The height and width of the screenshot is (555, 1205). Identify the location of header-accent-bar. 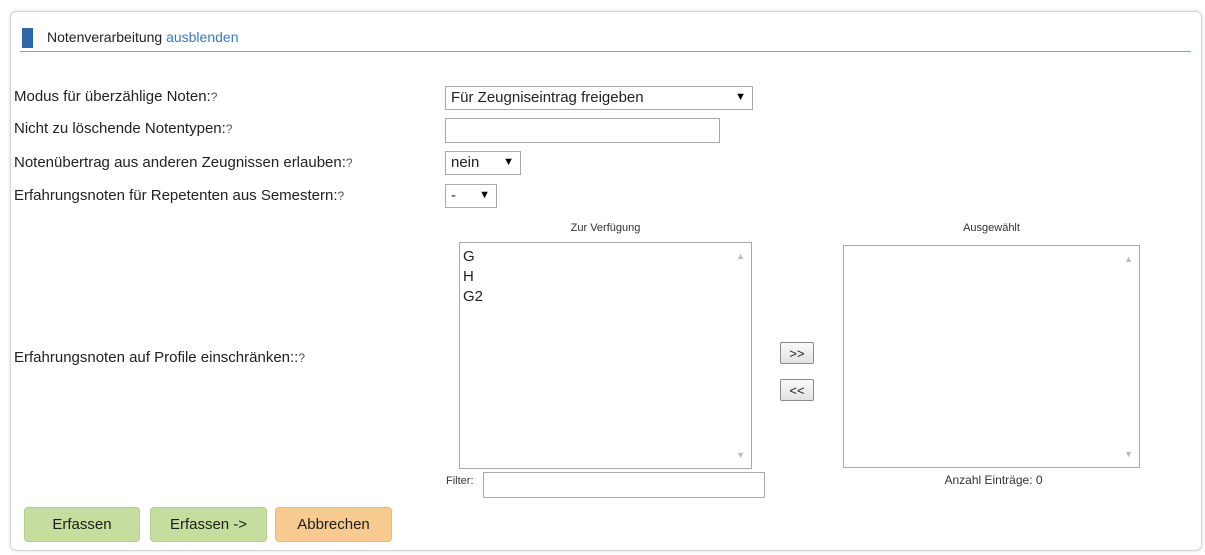
(27, 38).